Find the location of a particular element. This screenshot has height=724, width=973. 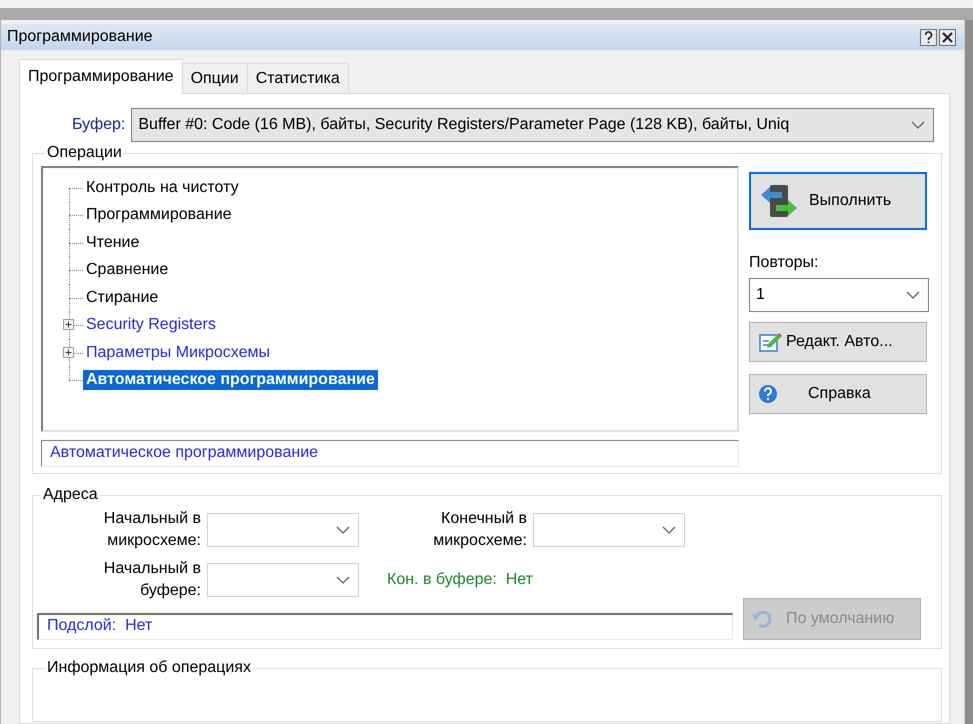

edit-icon is located at coordinates (770, 342).